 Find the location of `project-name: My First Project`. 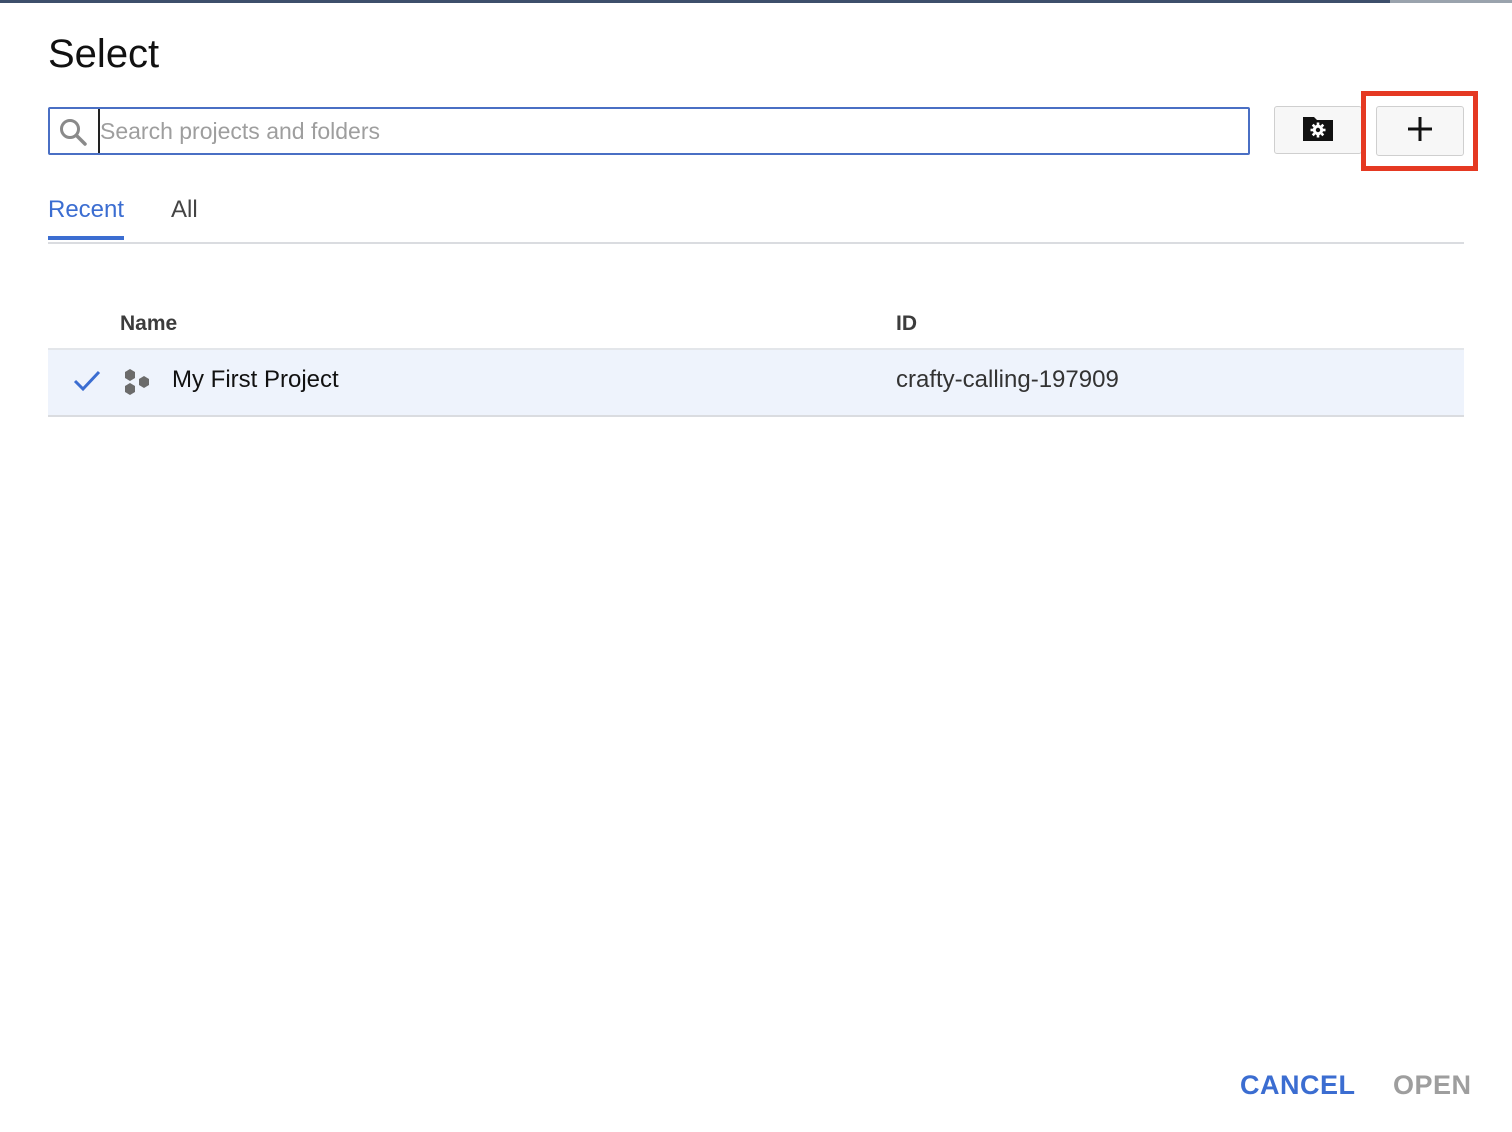

project-name: My First Project is located at coordinates (255, 379).